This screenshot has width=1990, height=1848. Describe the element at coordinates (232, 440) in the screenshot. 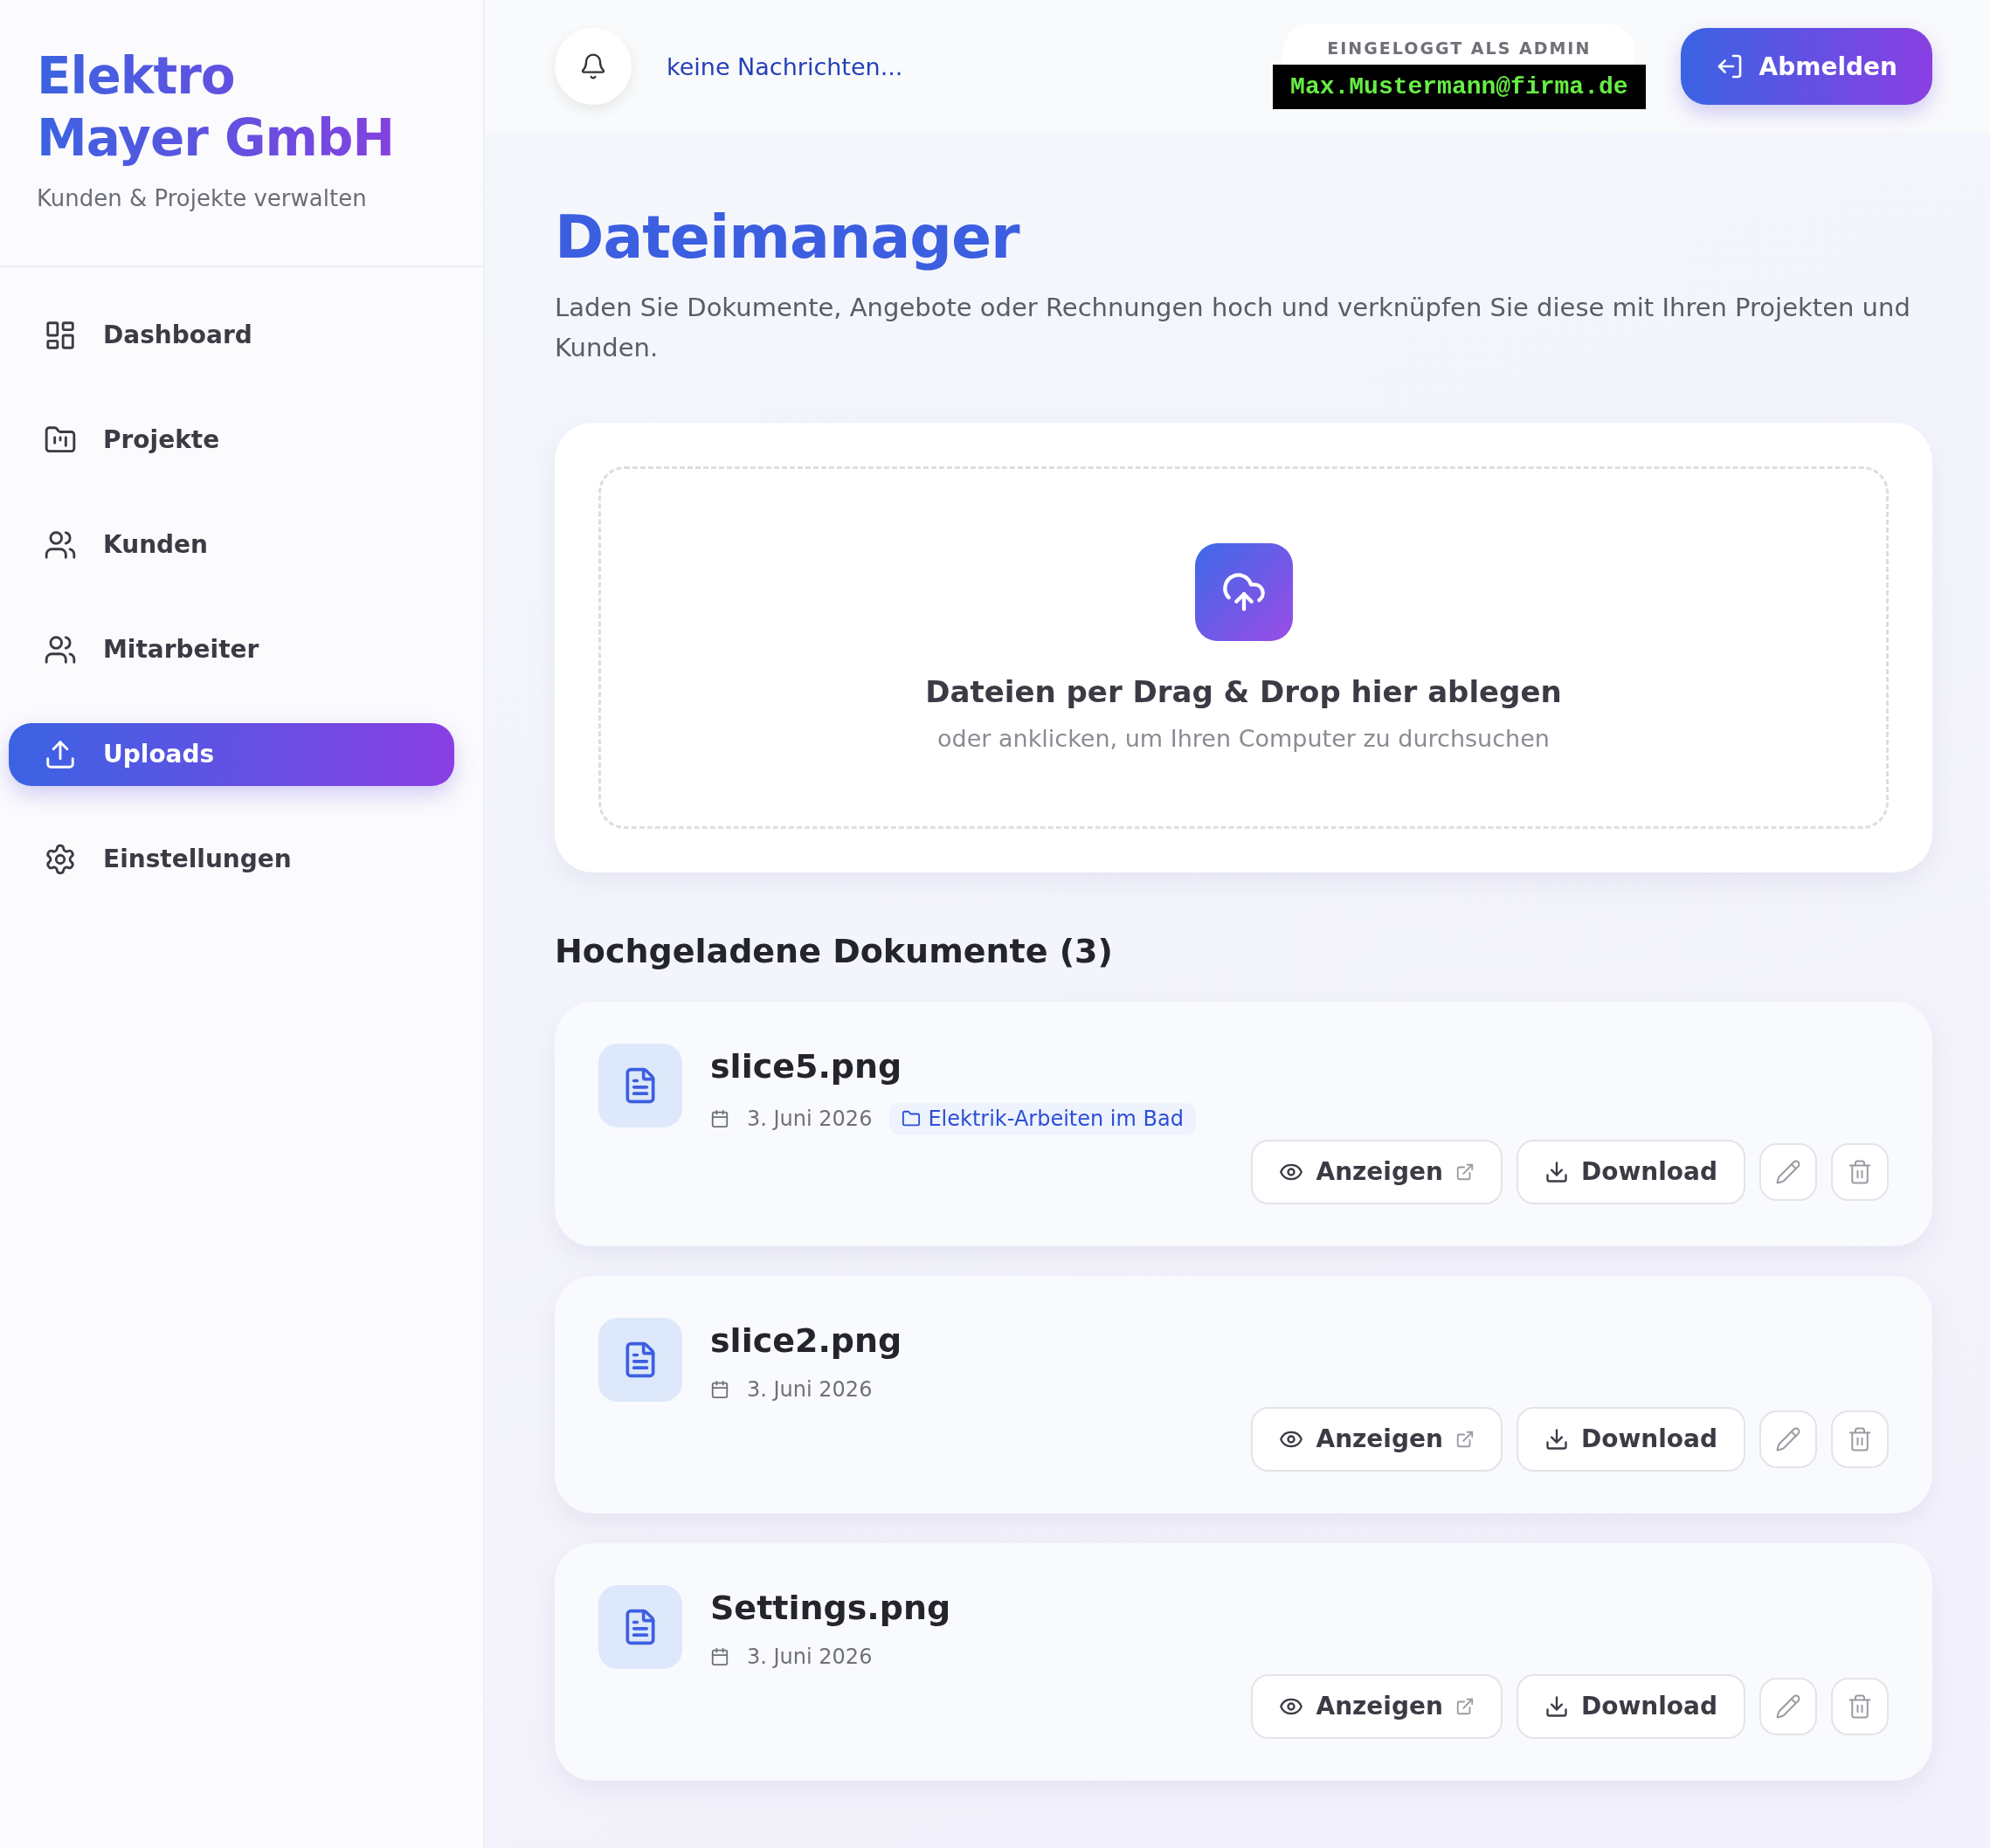

I see `nav-item: Projekte` at that location.